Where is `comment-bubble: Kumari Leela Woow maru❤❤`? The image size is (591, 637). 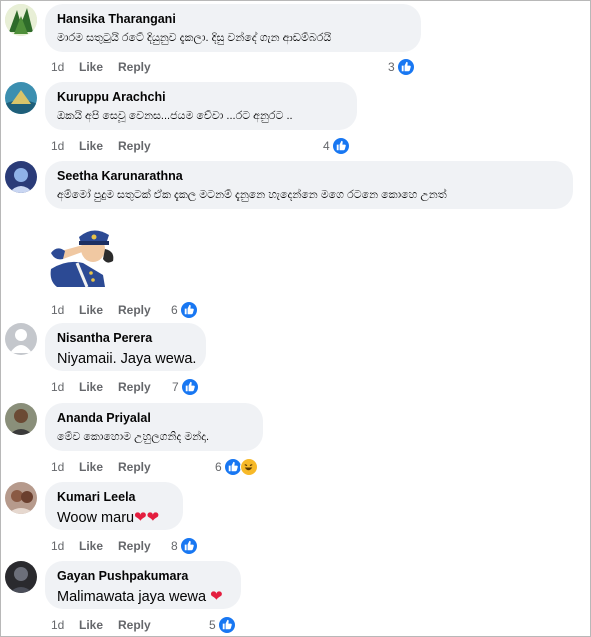
comment-bubble: Kumari Leela Woow maru❤❤ is located at coordinates (114, 506).